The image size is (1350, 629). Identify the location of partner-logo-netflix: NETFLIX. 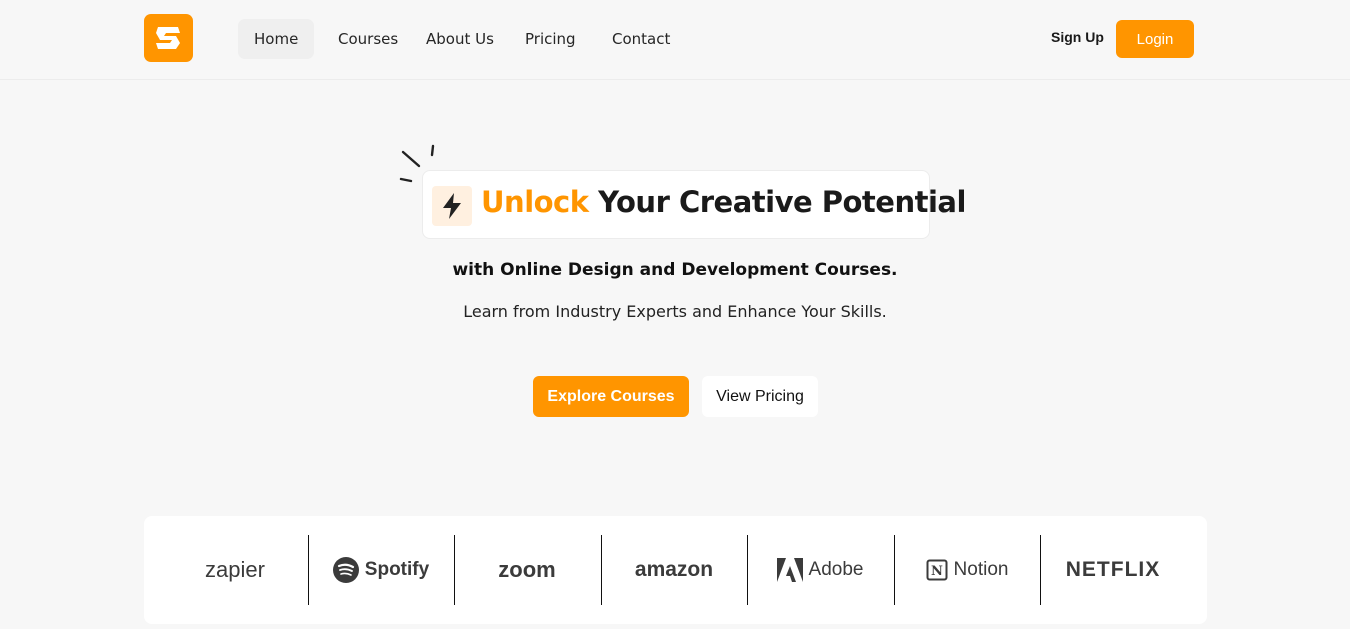
(1113, 569).